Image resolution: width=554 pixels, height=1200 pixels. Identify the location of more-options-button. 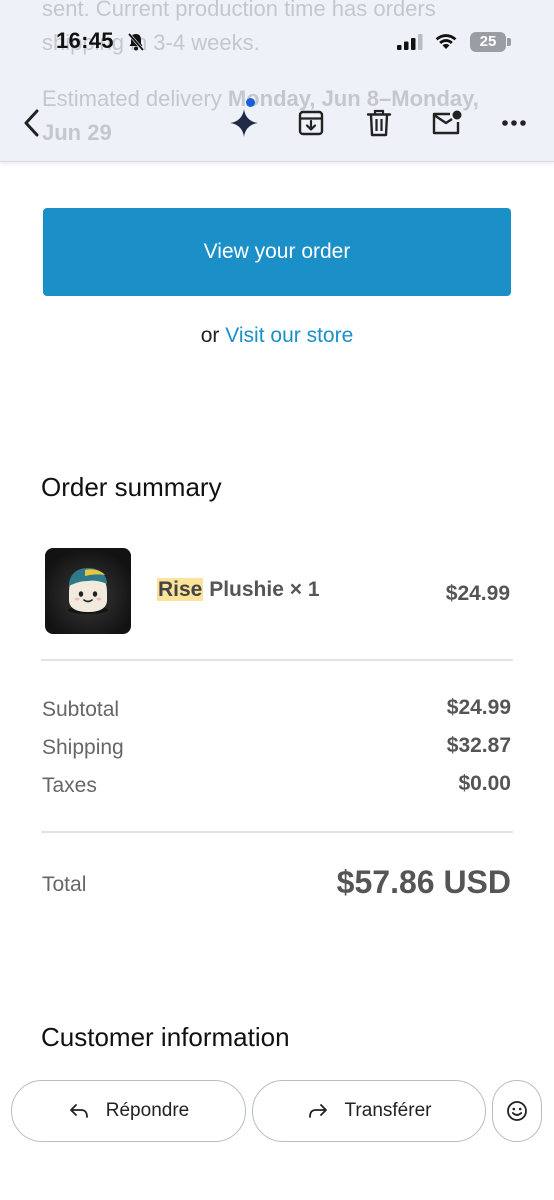
(514, 123).